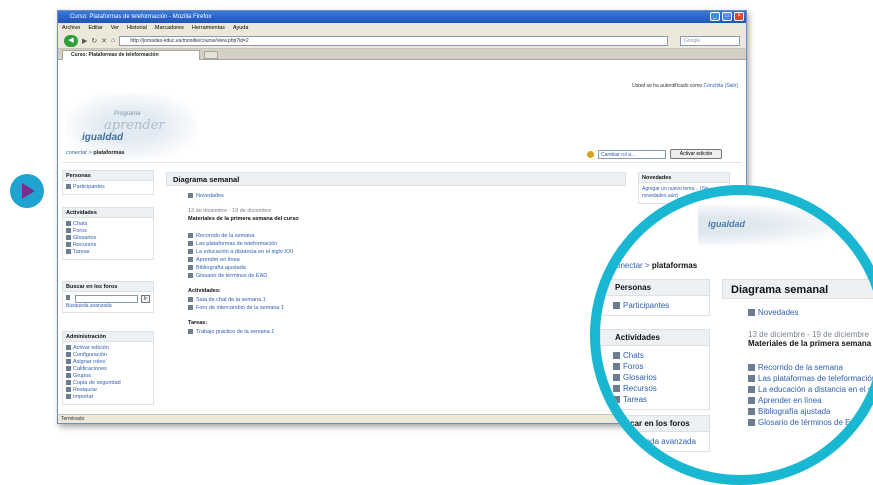  I want to click on zoom-resource-link: Glosario de términos de EAD, so click(810, 422).